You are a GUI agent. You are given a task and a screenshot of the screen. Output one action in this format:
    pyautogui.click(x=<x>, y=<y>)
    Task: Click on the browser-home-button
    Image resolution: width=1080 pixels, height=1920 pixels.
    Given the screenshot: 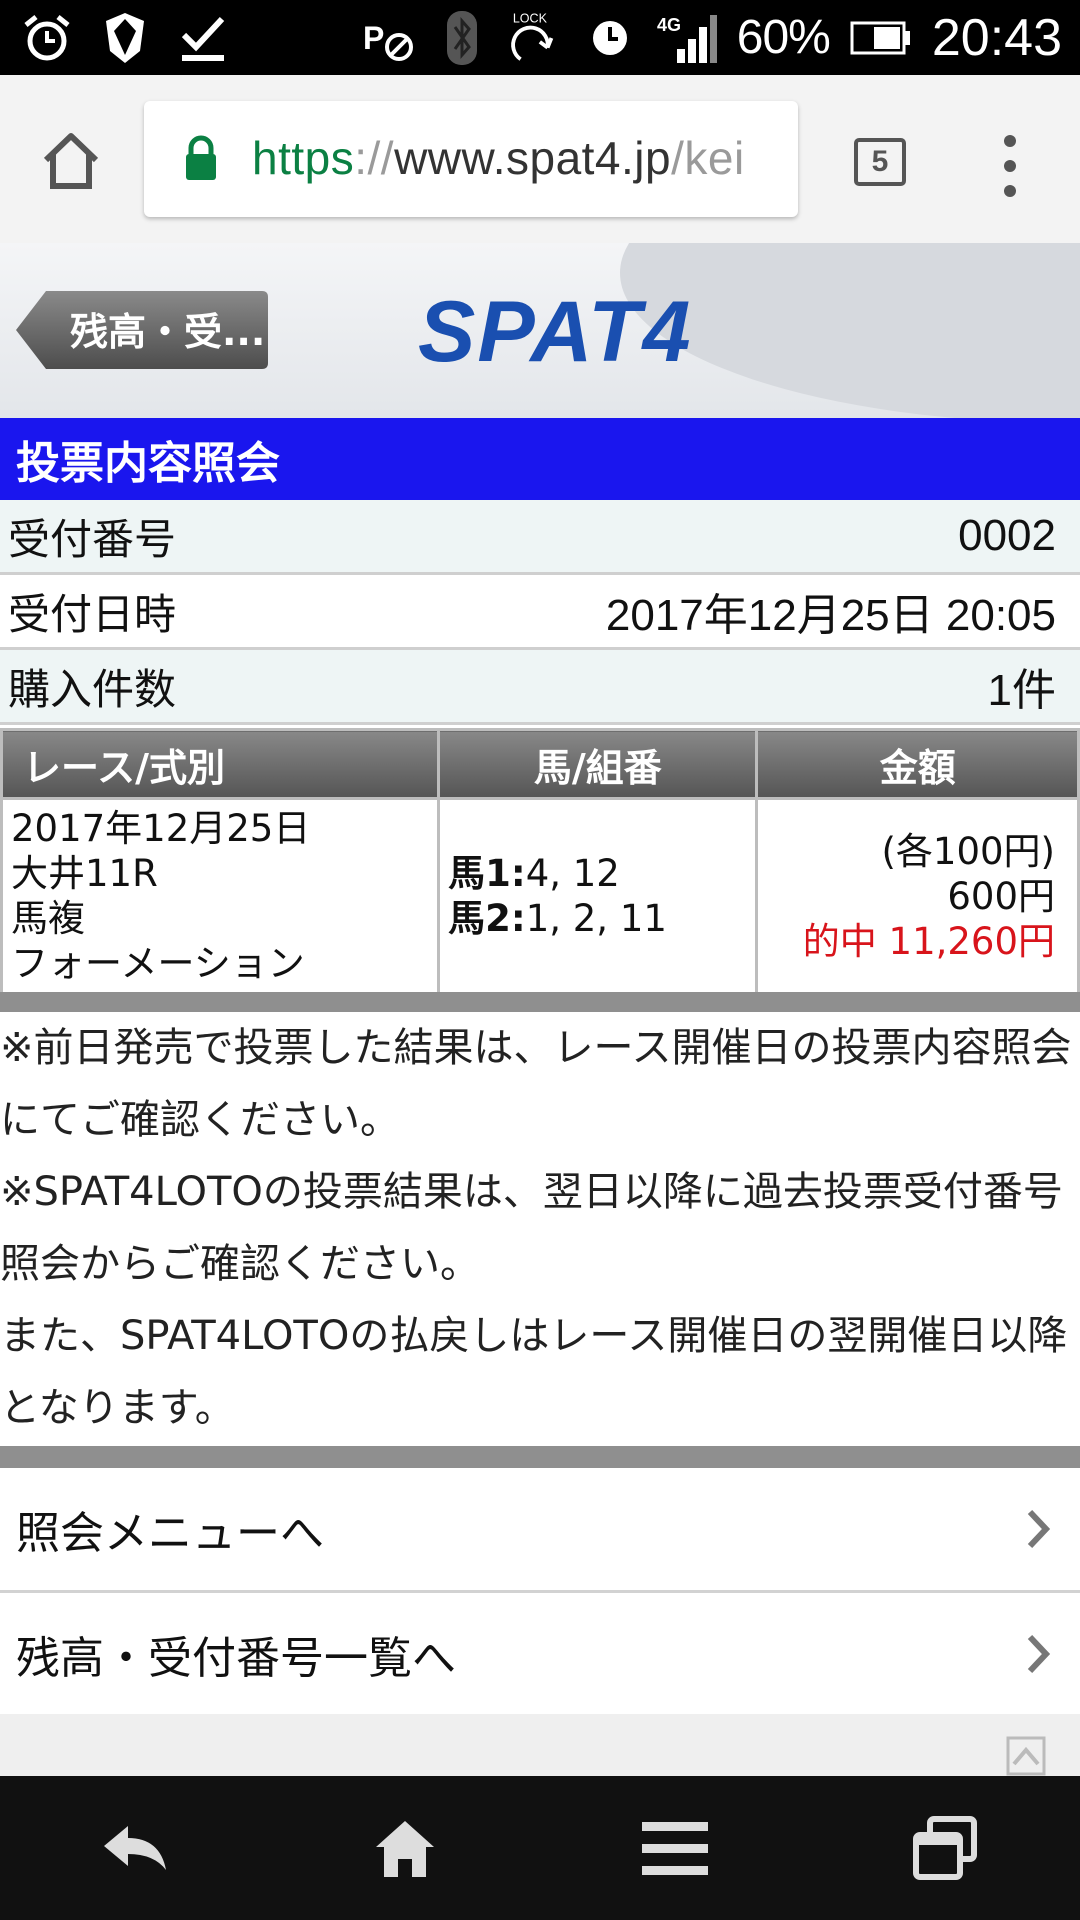 What is the action you would take?
    pyautogui.click(x=71, y=161)
    